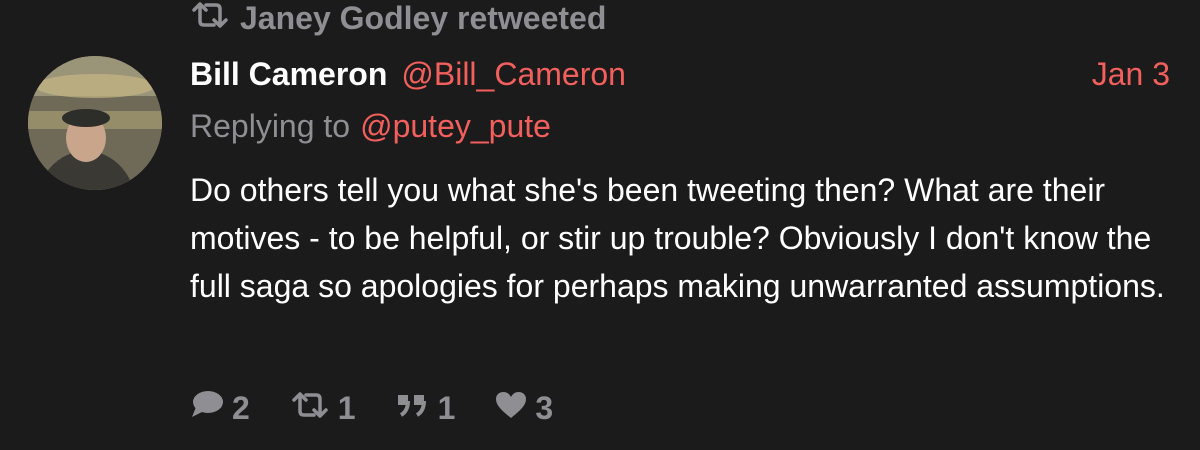 This screenshot has width=1200, height=450. Describe the element at coordinates (455, 126) in the screenshot. I see `replying-to-handle: @putey_pute` at that location.